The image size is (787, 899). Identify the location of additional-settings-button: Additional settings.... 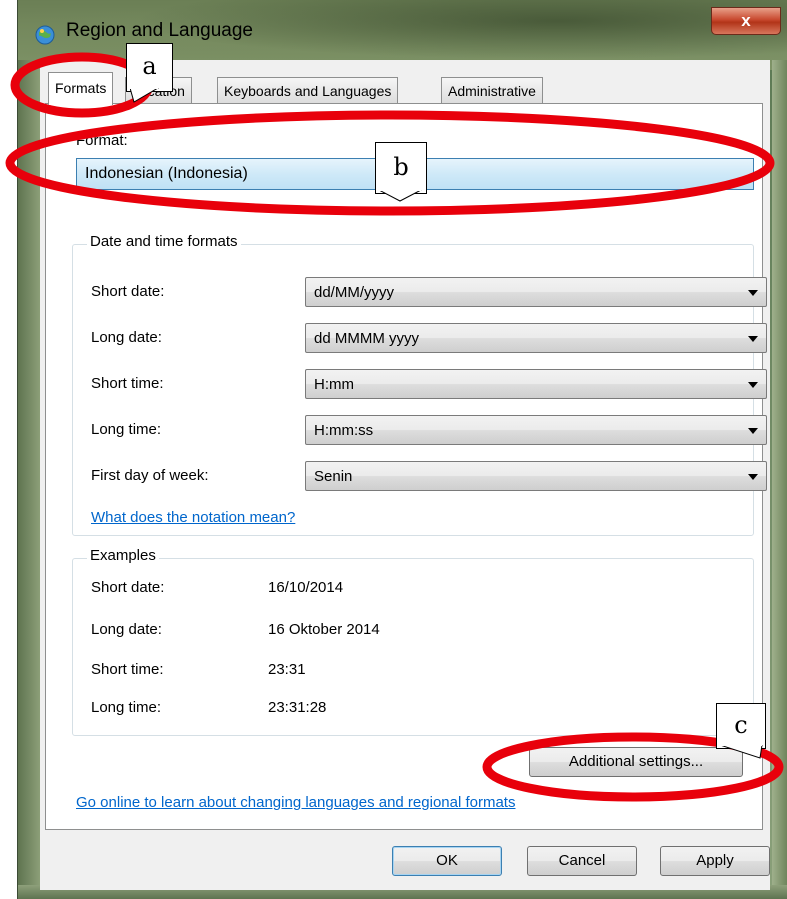
(636, 762).